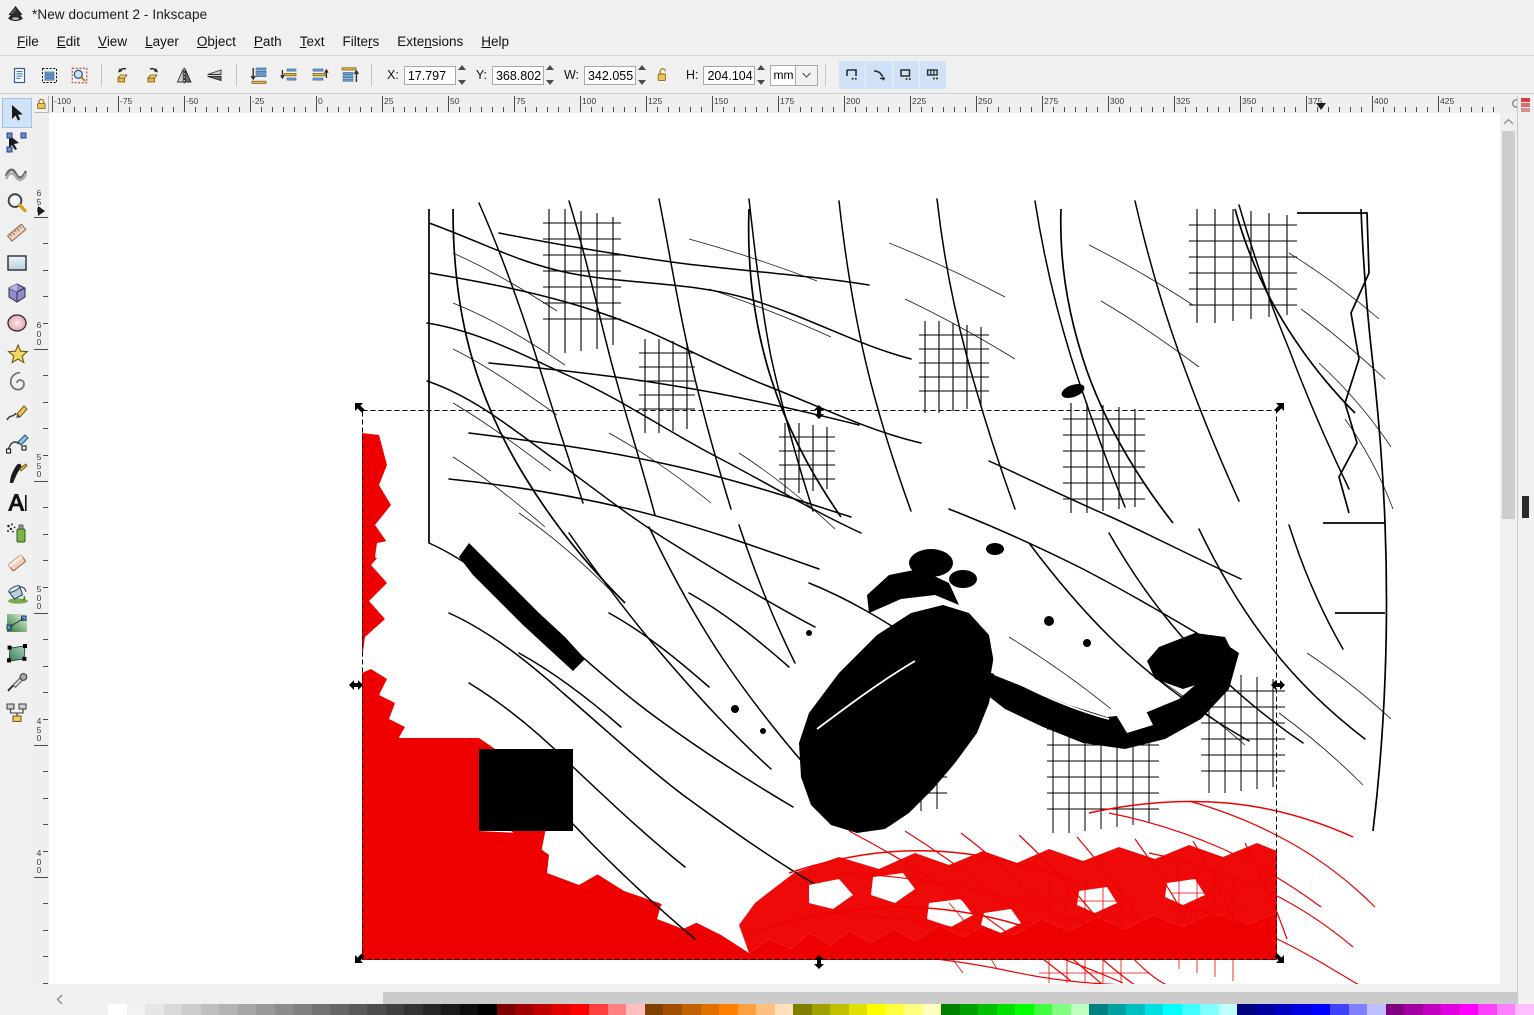  What do you see at coordinates (17, 683) in the screenshot?
I see `dropper-tool` at bounding box center [17, 683].